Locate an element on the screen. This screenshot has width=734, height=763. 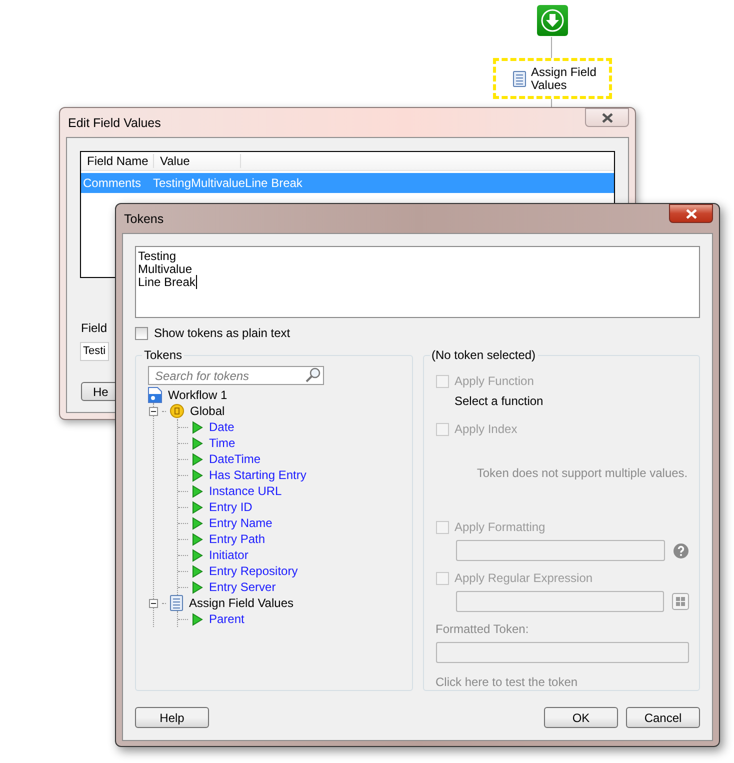
search-icon is located at coordinates (313, 375).